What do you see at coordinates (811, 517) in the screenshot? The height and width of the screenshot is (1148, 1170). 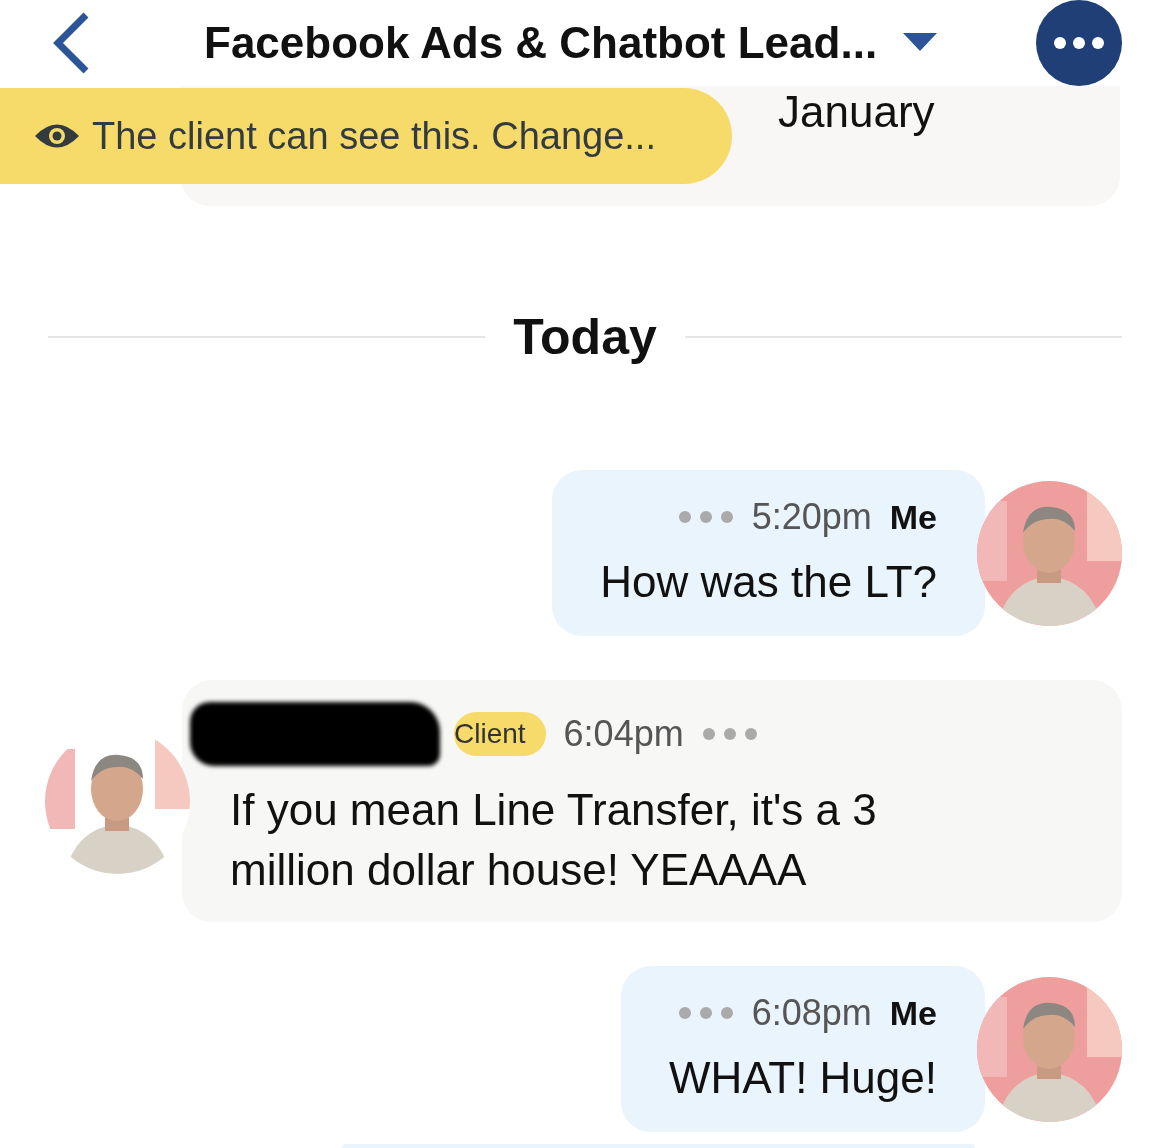 I see `message-time: 5:20pm` at bounding box center [811, 517].